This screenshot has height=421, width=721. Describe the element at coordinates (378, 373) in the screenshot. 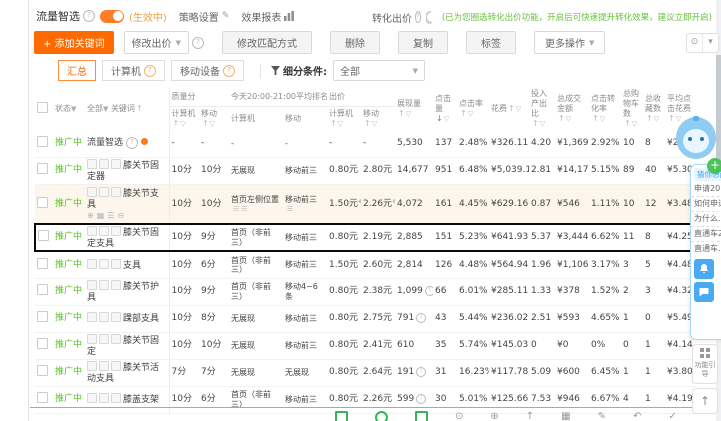

I see `cell-bid-mobile: 2.64元` at that location.